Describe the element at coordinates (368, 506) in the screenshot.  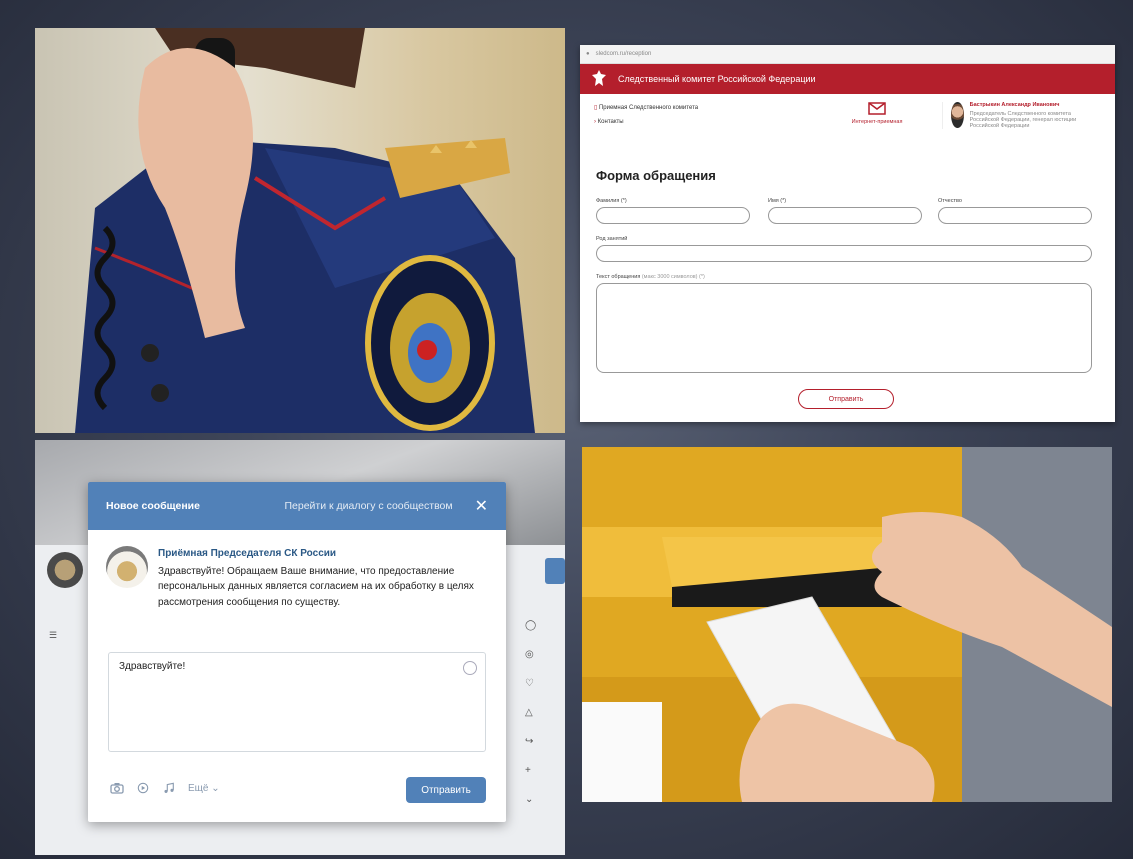
I see `goto-dialog-link: Перейти к диалогу с сообществом` at that location.